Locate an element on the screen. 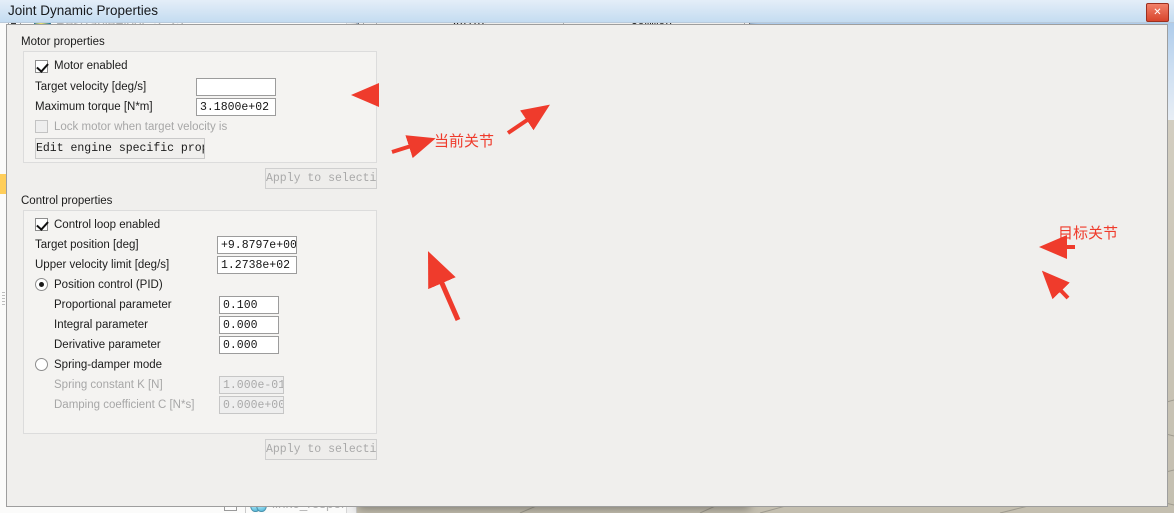 The image size is (1174, 513). proportional-parameter-field: 0.100 is located at coordinates (249, 305).